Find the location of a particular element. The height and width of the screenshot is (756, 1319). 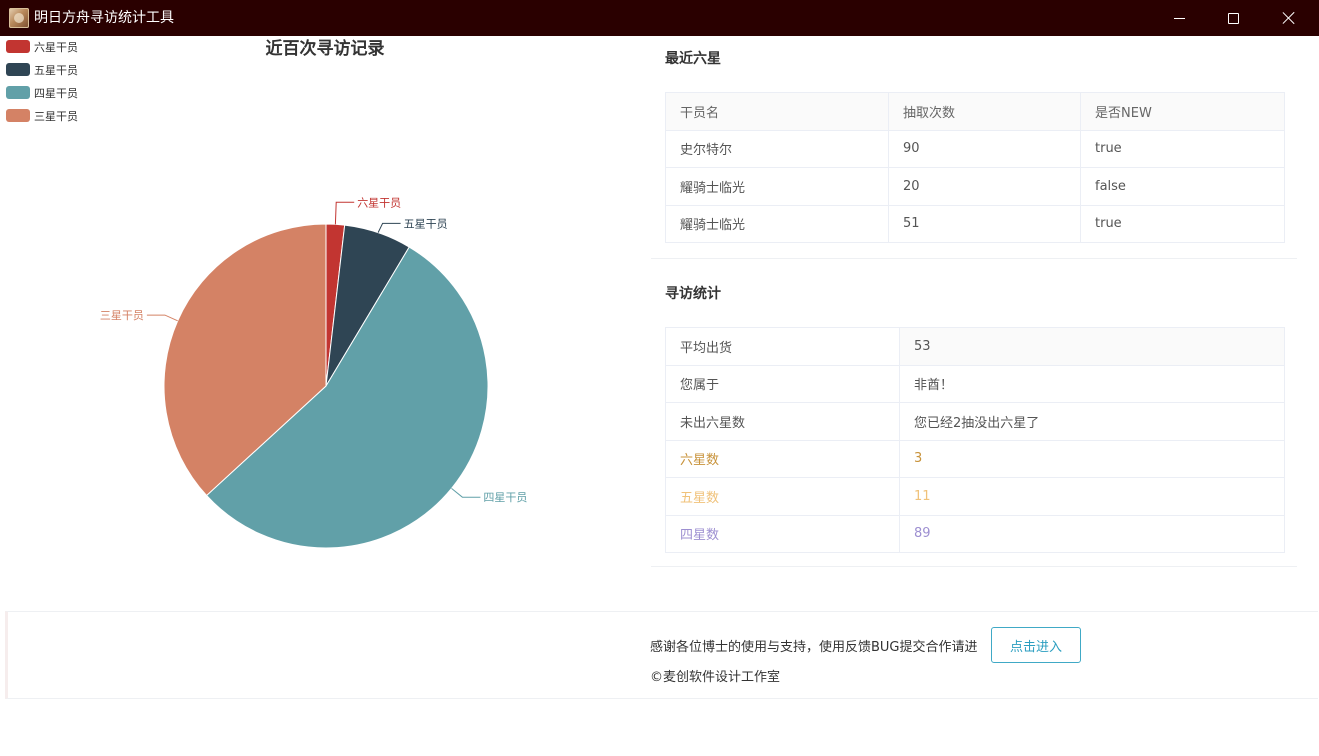

table-row: 耀骑士临光 20 false is located at coordinates (975, 186).